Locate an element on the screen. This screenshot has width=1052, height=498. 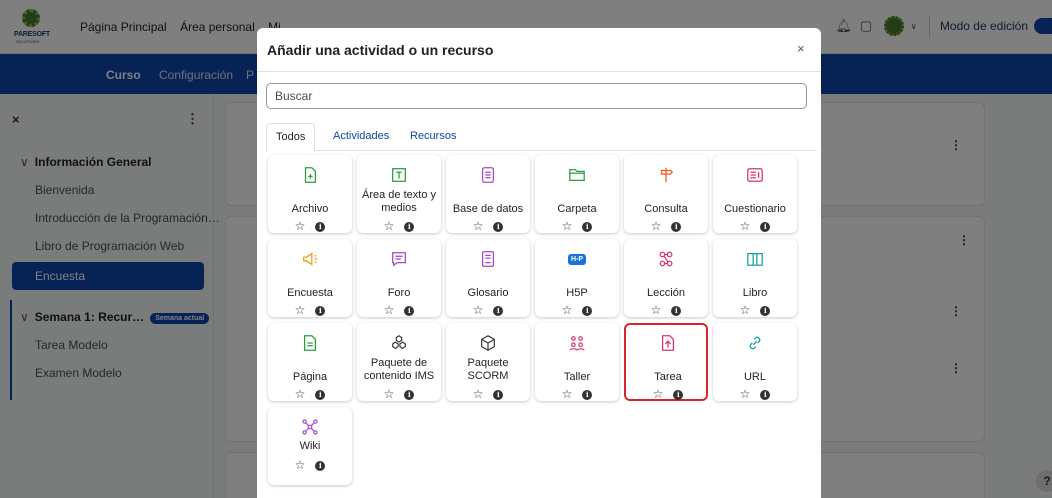
tile-tarea-selected: Tarea ☆ i is located at coordinates (666, 362).